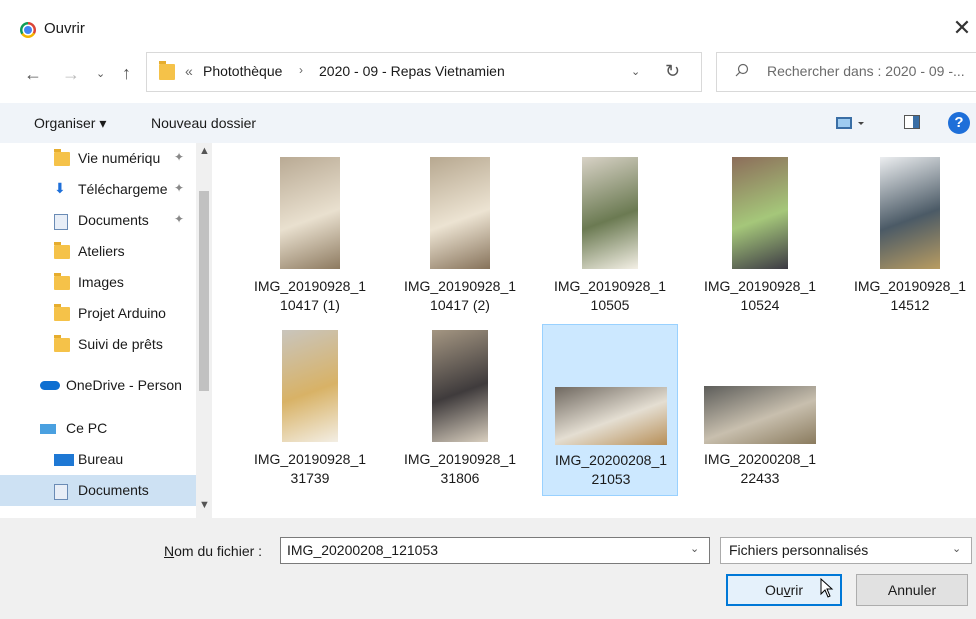 This screenshot has width=976, height=619. Describe the element at coordinates (912, 590) in the screenshot. I see `cancel-button: Annuler` at that location.